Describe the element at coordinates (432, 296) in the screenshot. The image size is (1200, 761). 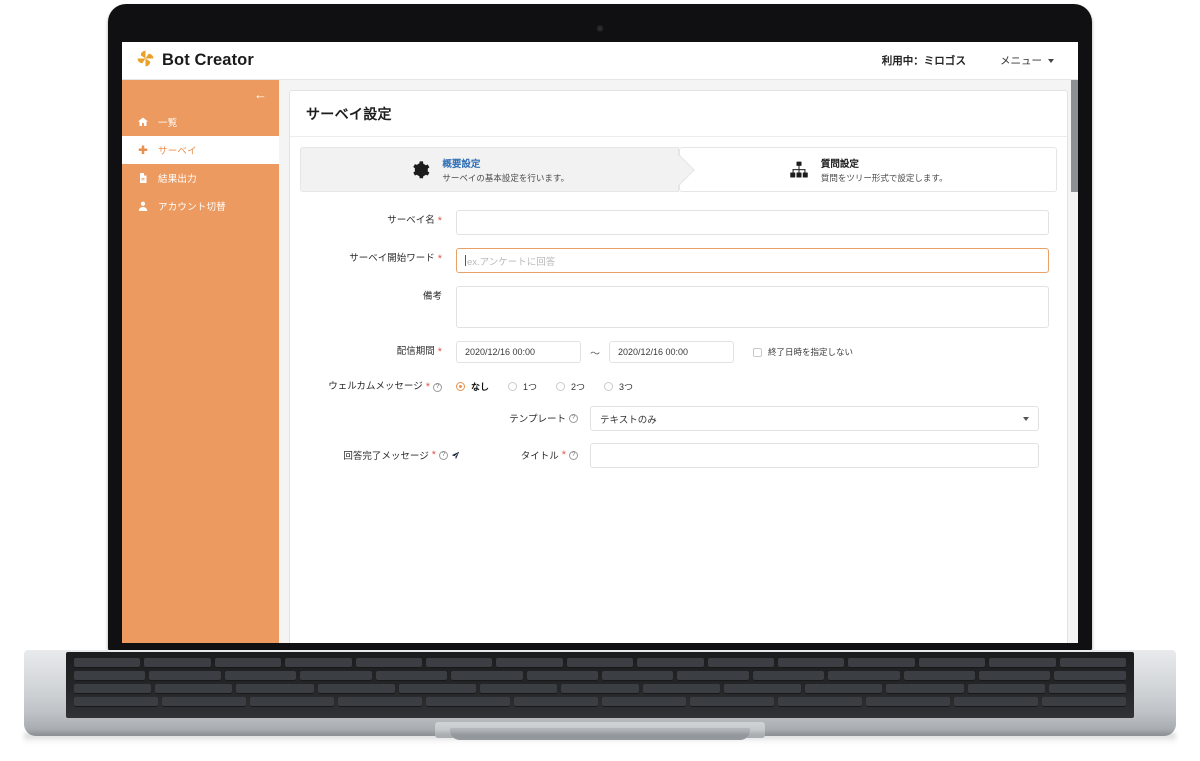
I see `label-text: 備考` at that location.